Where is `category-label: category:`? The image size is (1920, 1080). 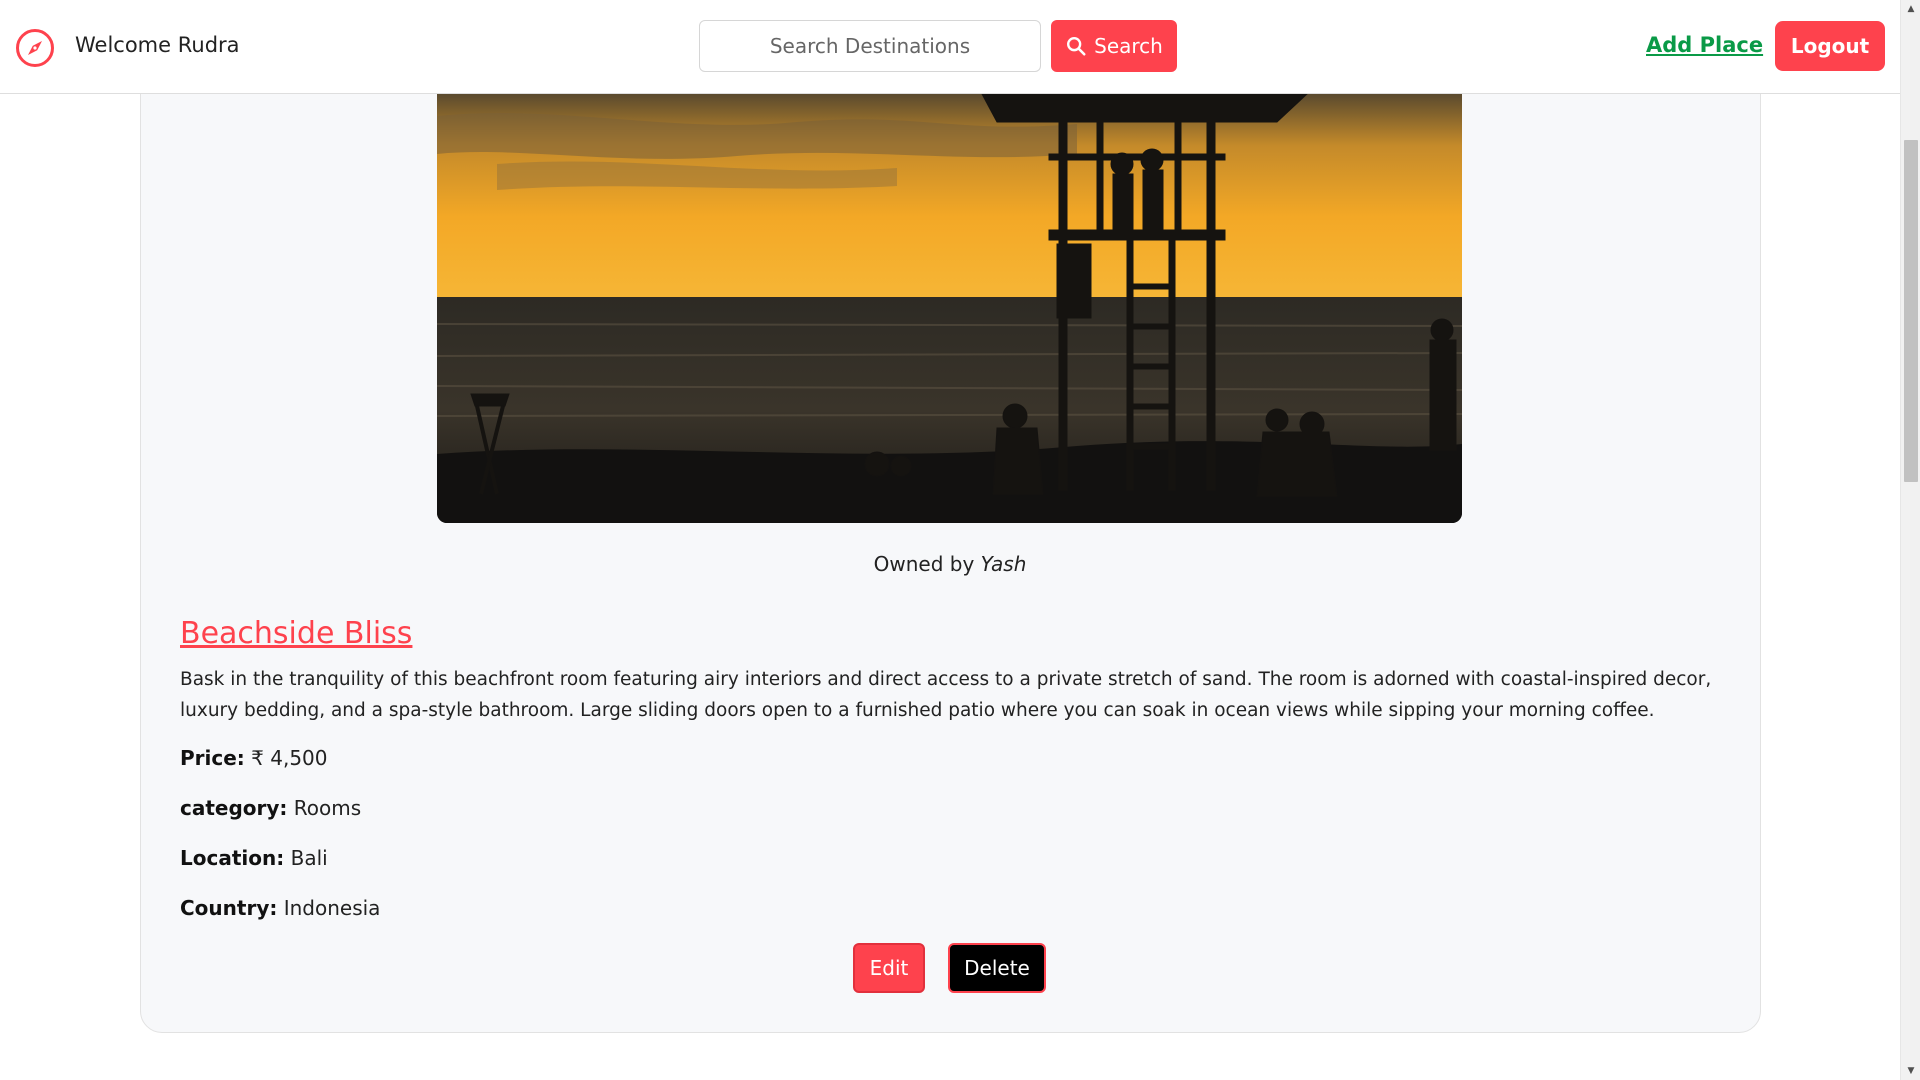
category-label: category: is located at coordinates (234, 808).